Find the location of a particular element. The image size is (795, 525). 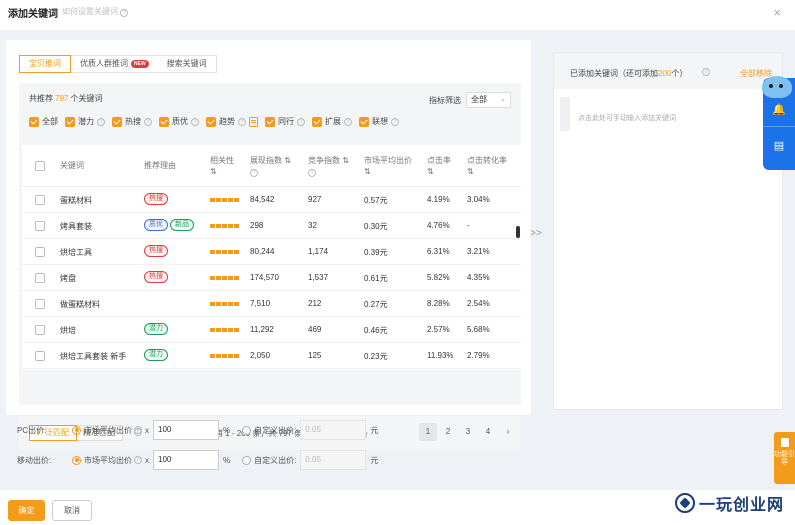

mobile-percent-input: 100 is located at coordinates (186, 460).